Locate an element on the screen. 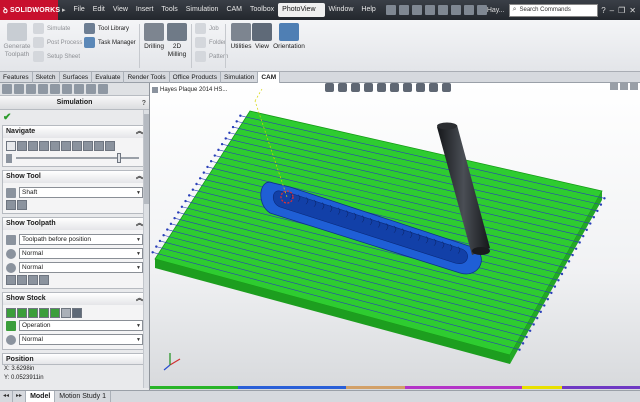 Image resolution: width=640 pixels, height=402 pixels. bottom-tab-motion-study-1: Motion Study 1 is located at coordinates (83, 396).